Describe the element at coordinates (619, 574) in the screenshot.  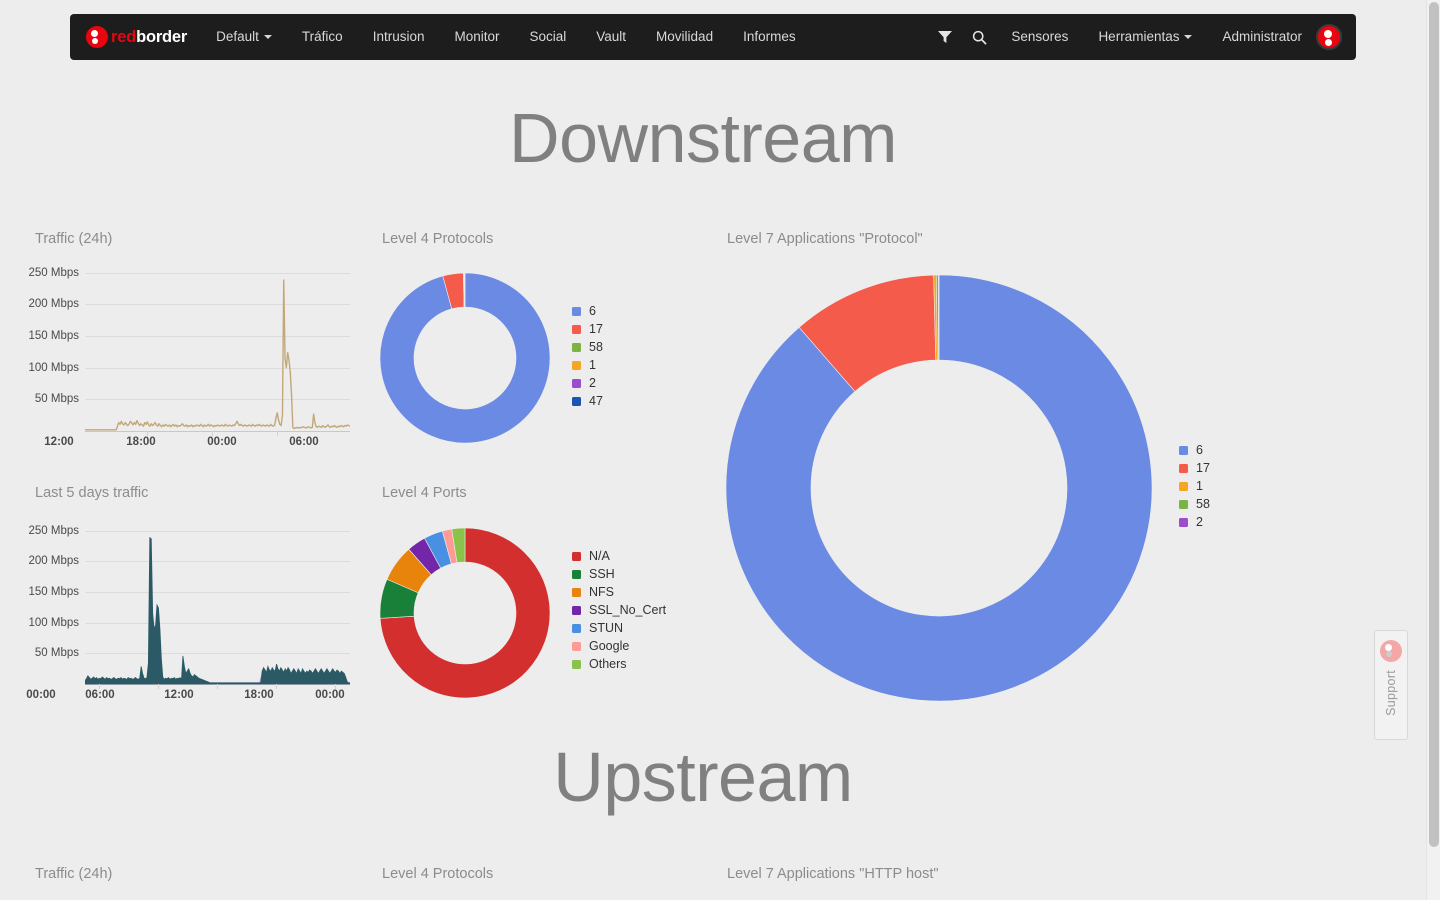
I see `legend-item: SSH` at that location.